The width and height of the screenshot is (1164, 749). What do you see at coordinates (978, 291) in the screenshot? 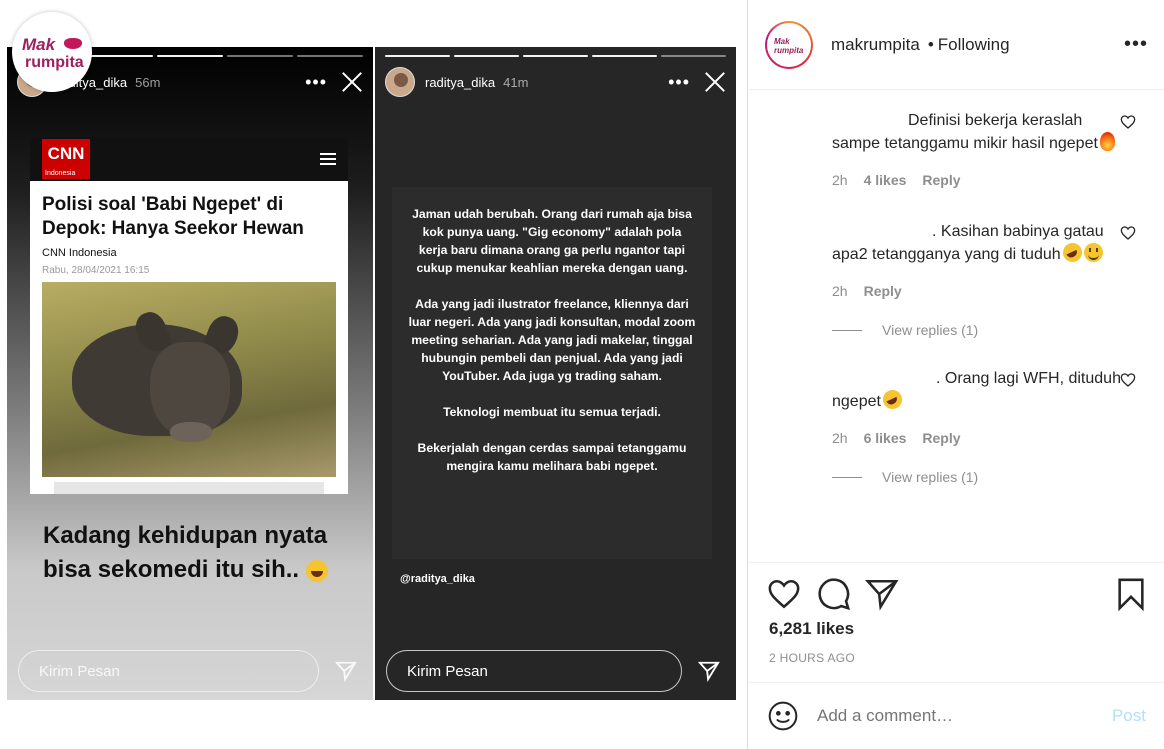
I see `comment-meta: 2h Reply` at bounding box center [978, 291].